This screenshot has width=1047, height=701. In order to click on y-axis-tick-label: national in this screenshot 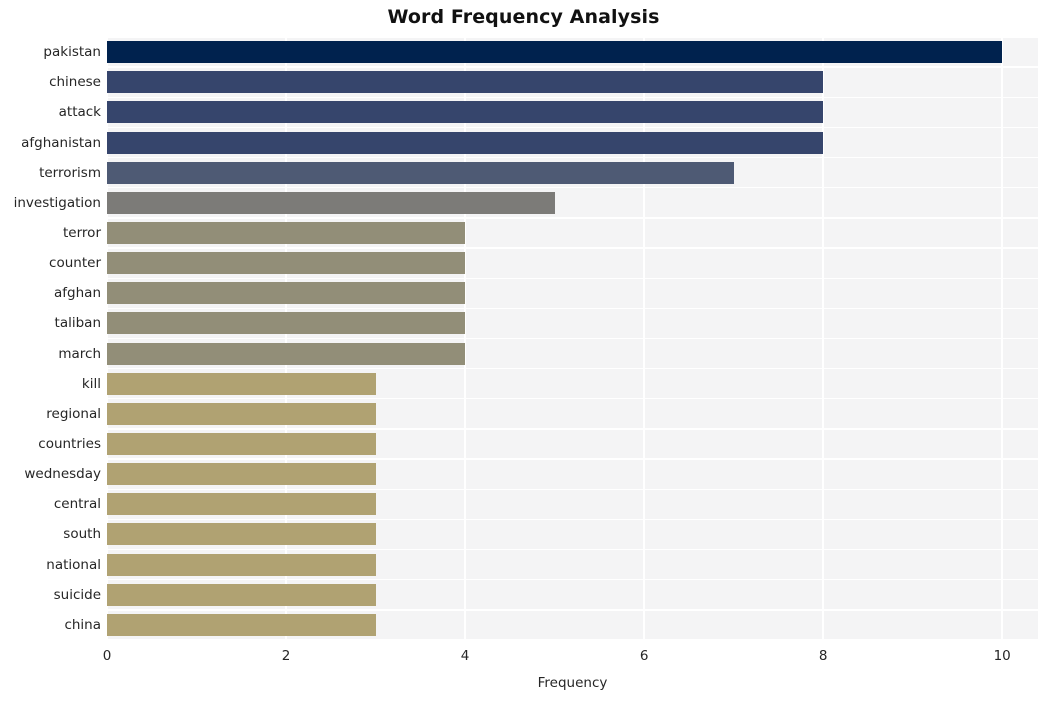, I will do `click(73, 564)`.